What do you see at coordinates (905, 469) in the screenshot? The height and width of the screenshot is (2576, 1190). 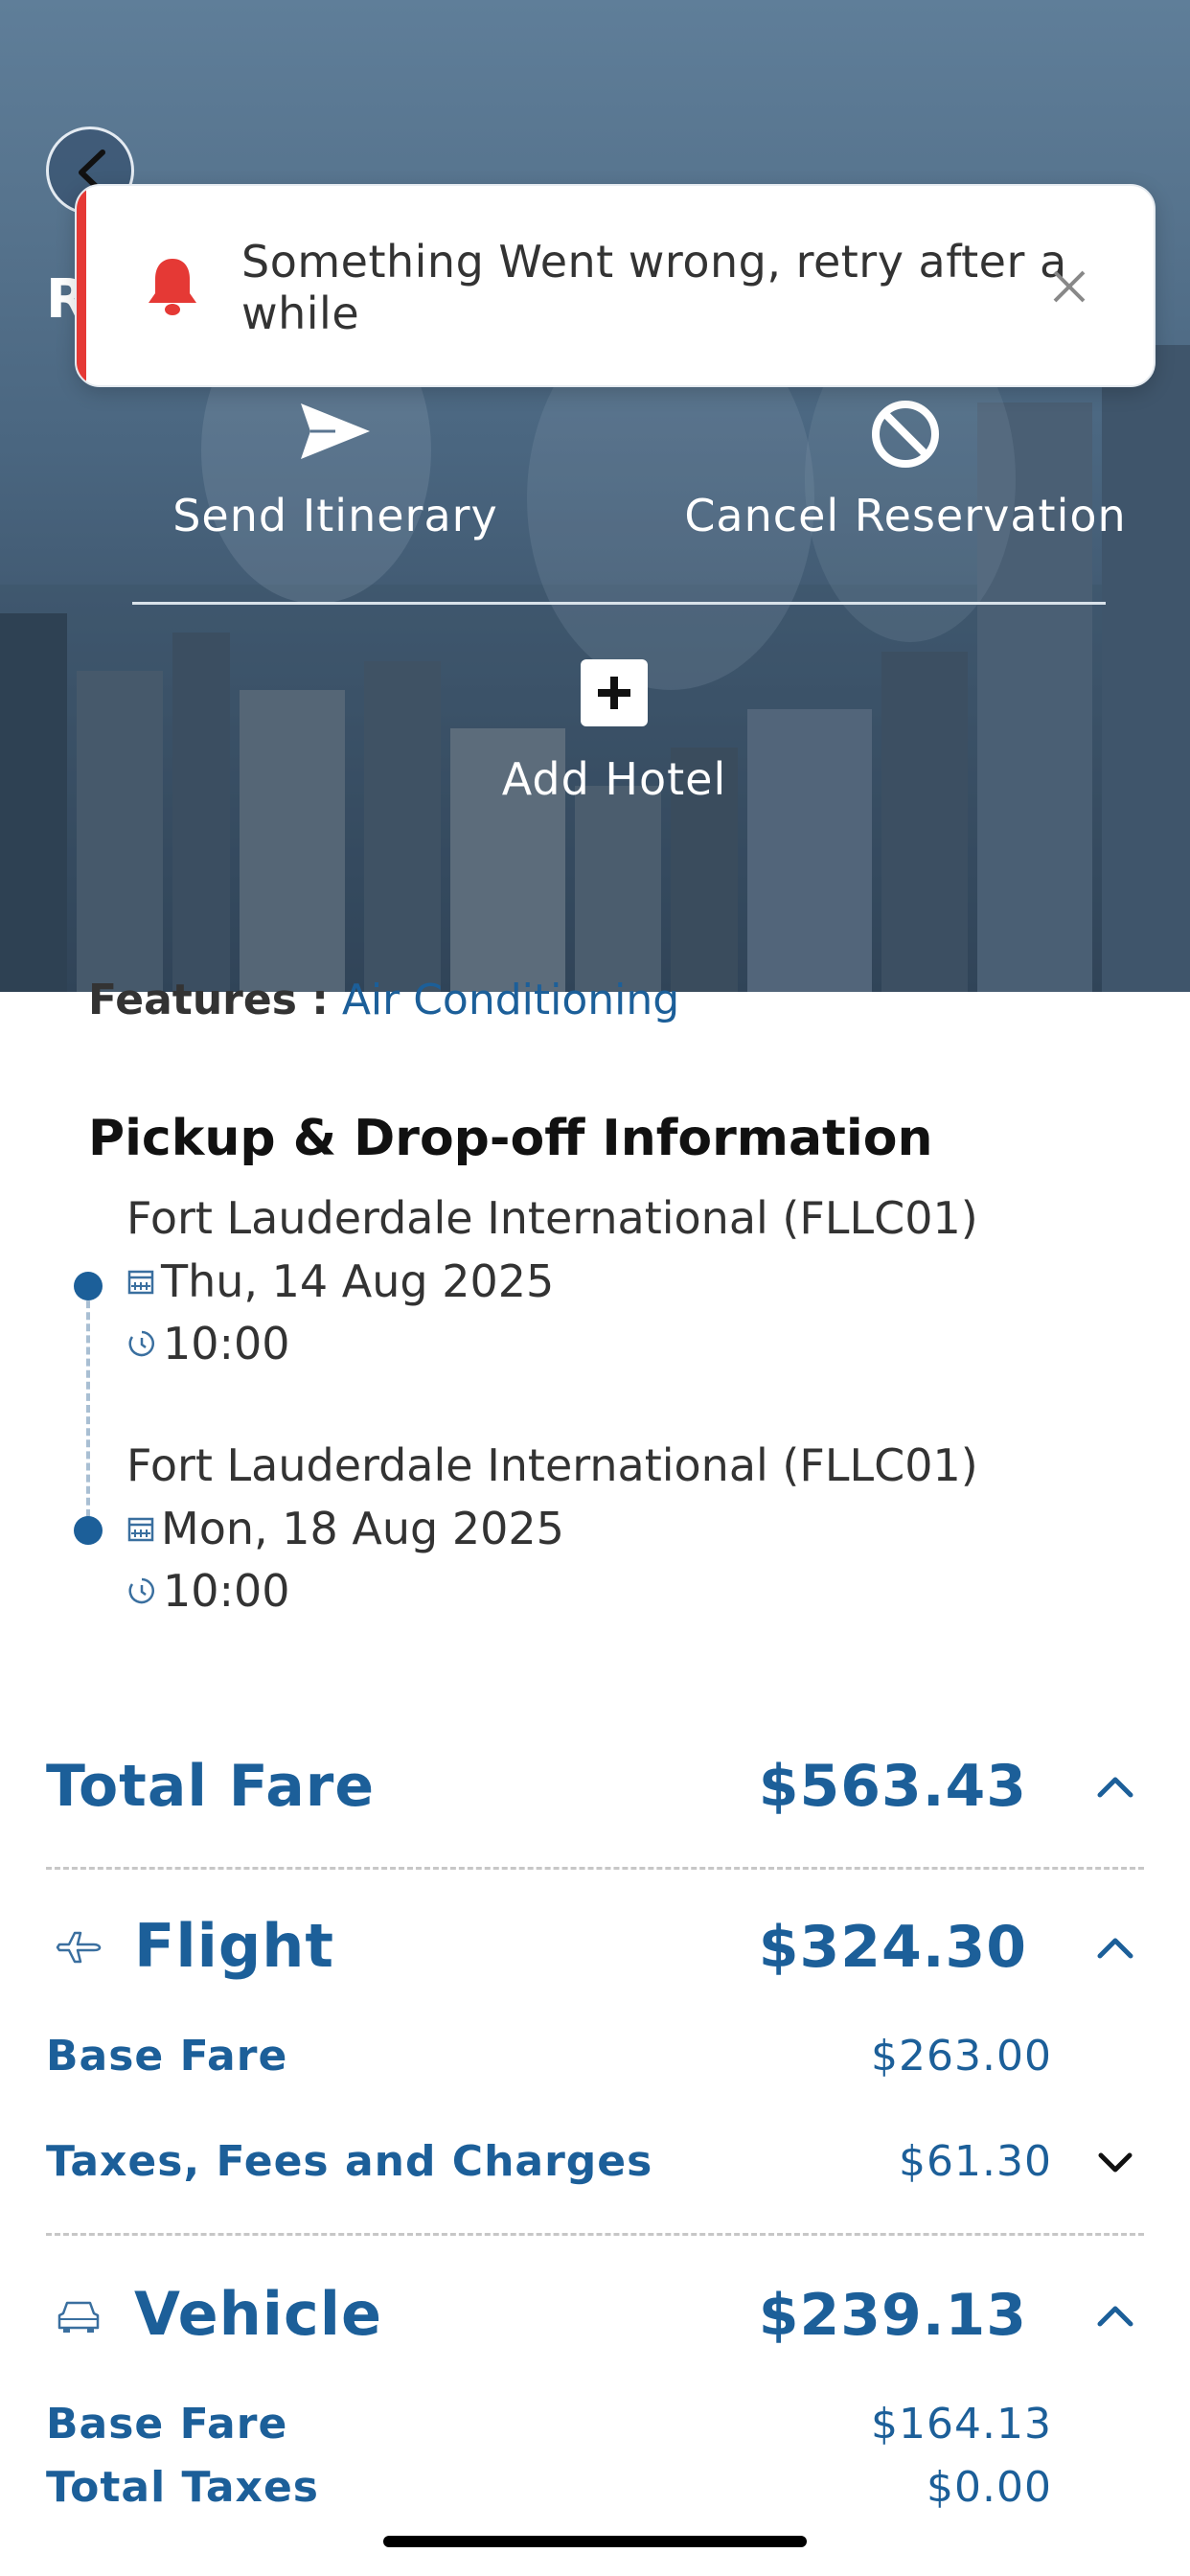 I see `cancel-reservation-button: Cancel Reservation` at bounding box center [905, 469].